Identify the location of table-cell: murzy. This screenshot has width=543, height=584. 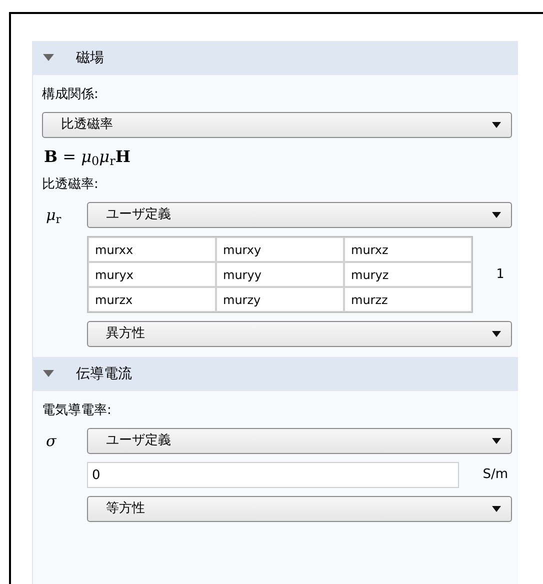
(280, 299).